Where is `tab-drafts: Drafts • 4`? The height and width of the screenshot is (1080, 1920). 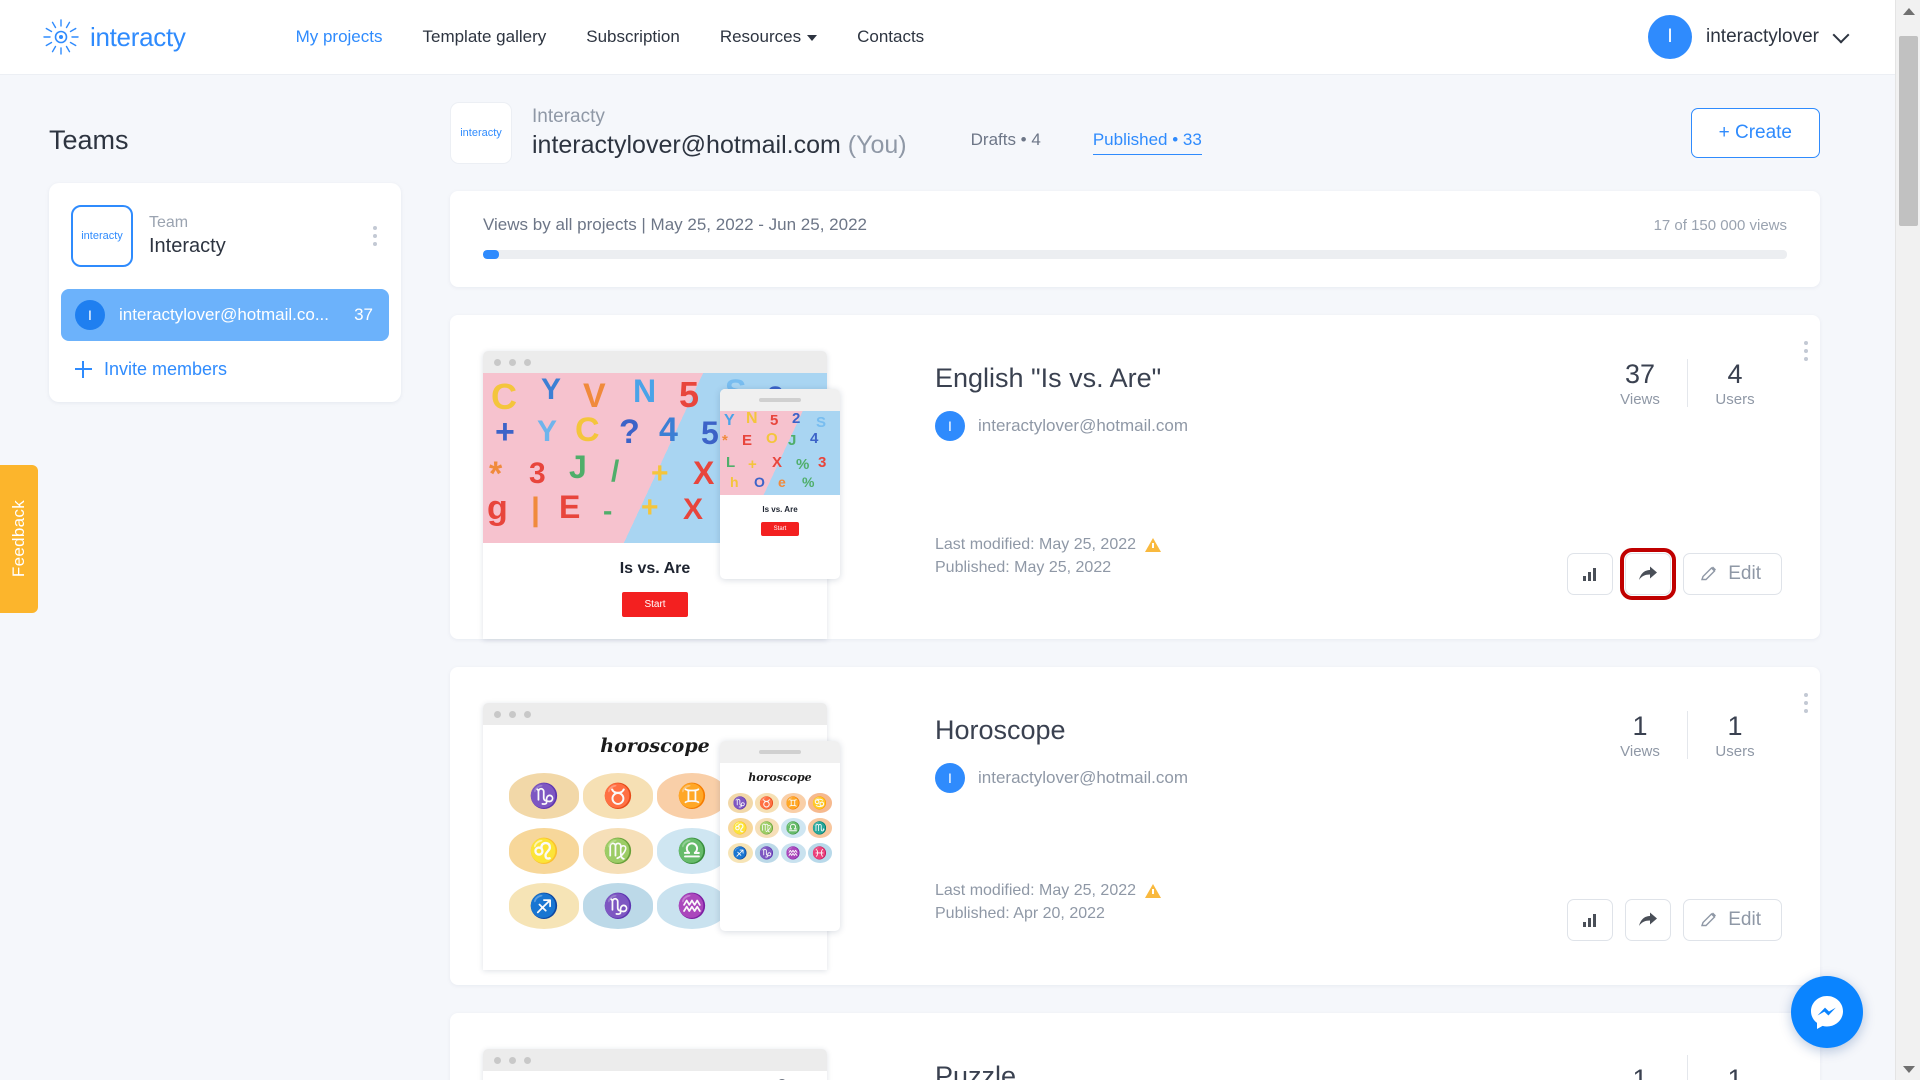
tab-drafts: Drafts • 4 is located at coordinates (1006, 142).